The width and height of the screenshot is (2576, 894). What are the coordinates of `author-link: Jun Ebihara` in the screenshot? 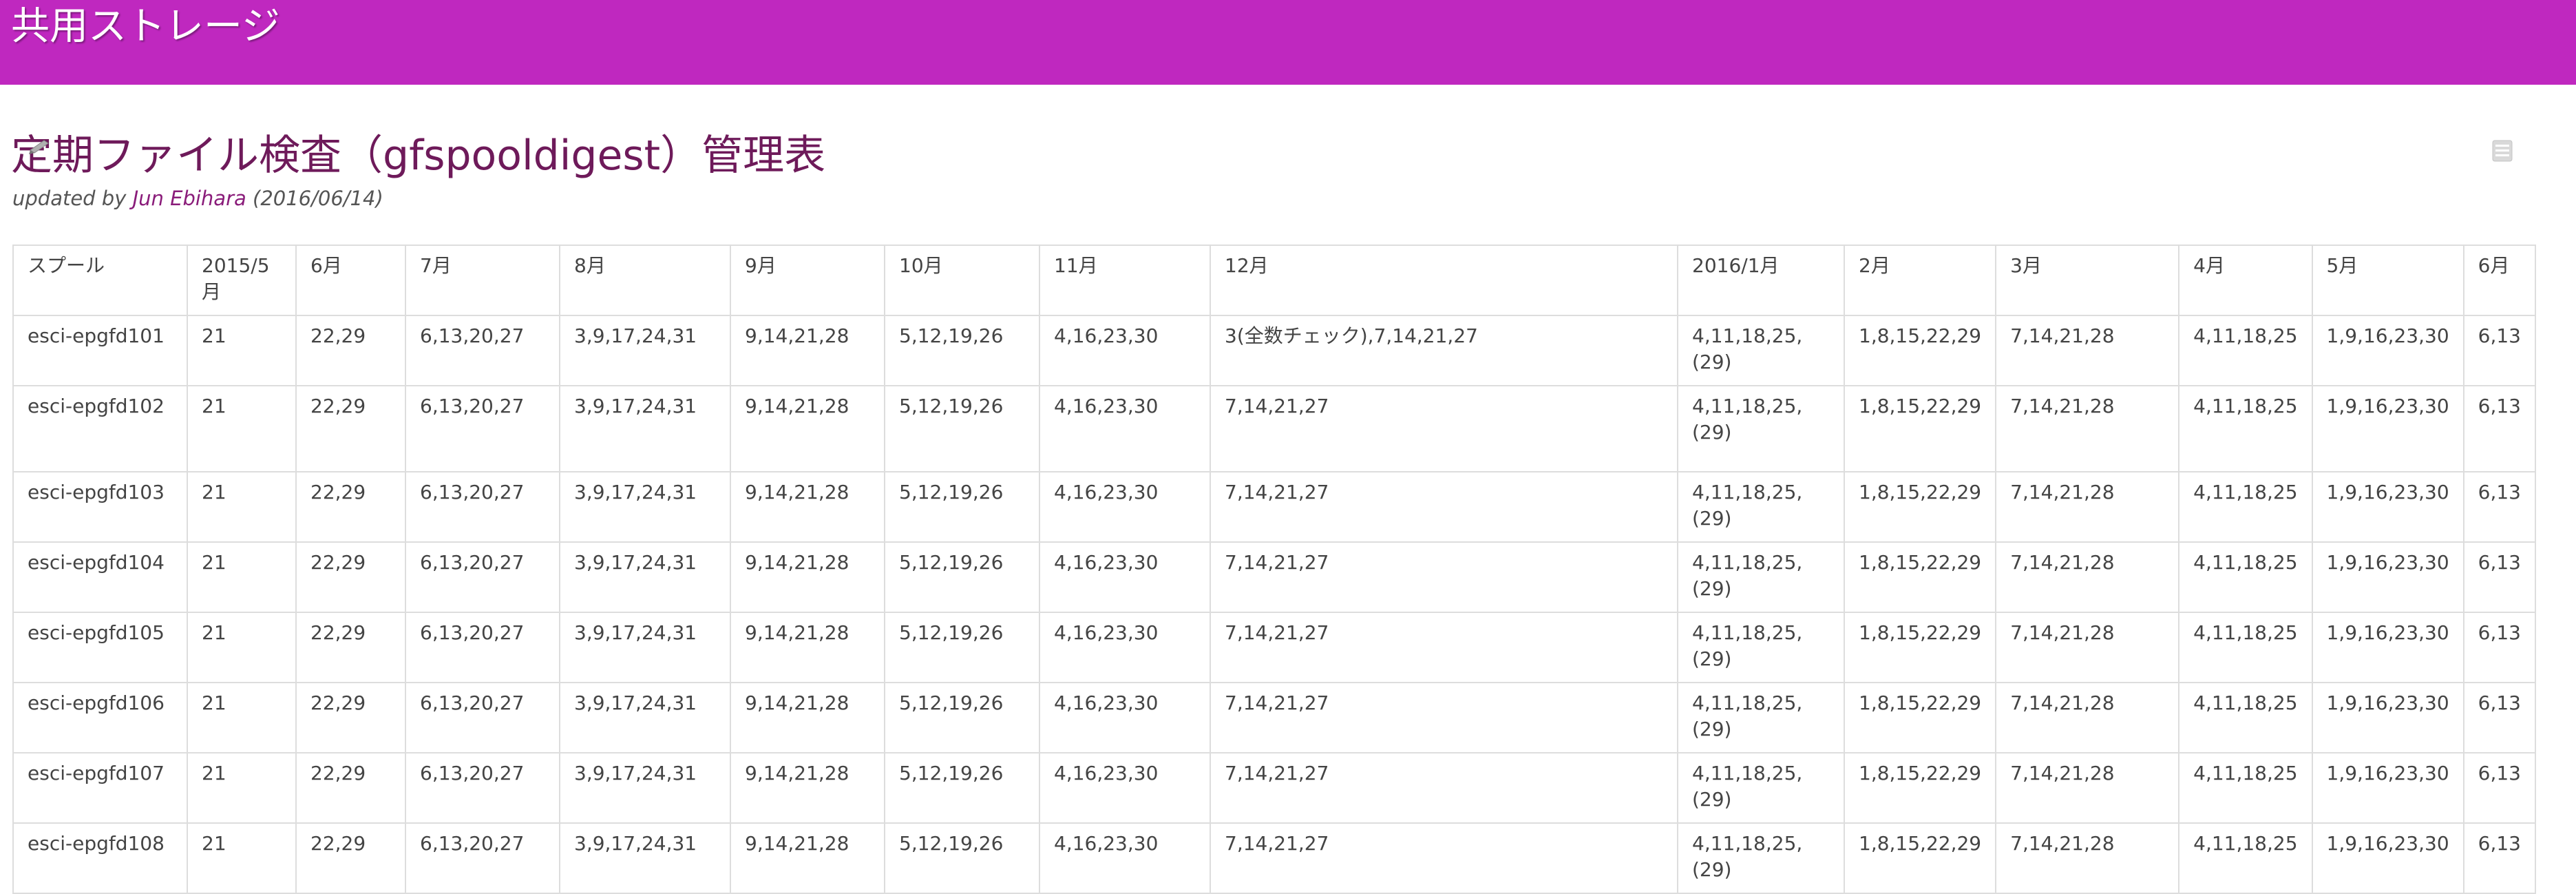 It's located at (190, 198).